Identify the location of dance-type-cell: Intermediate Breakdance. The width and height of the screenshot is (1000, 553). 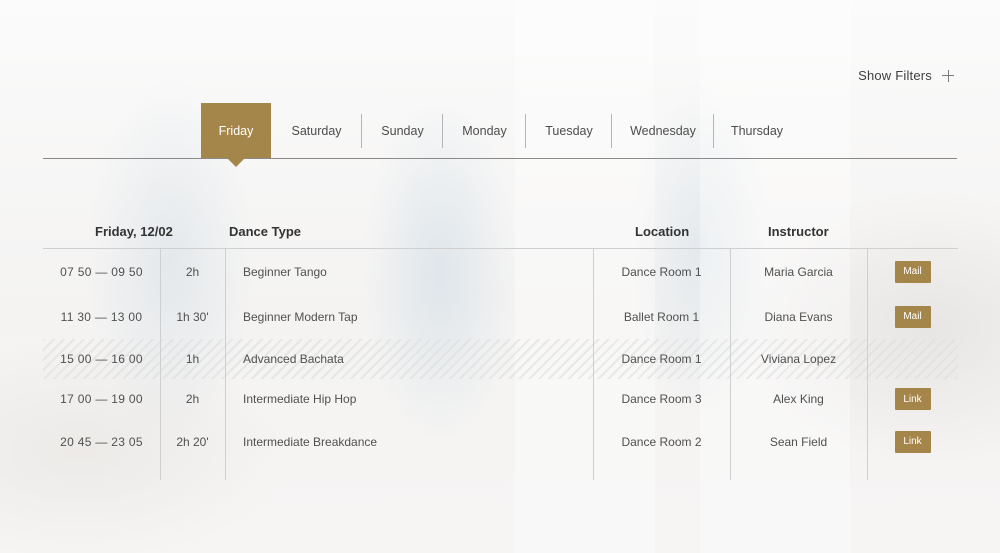
(310, 441).